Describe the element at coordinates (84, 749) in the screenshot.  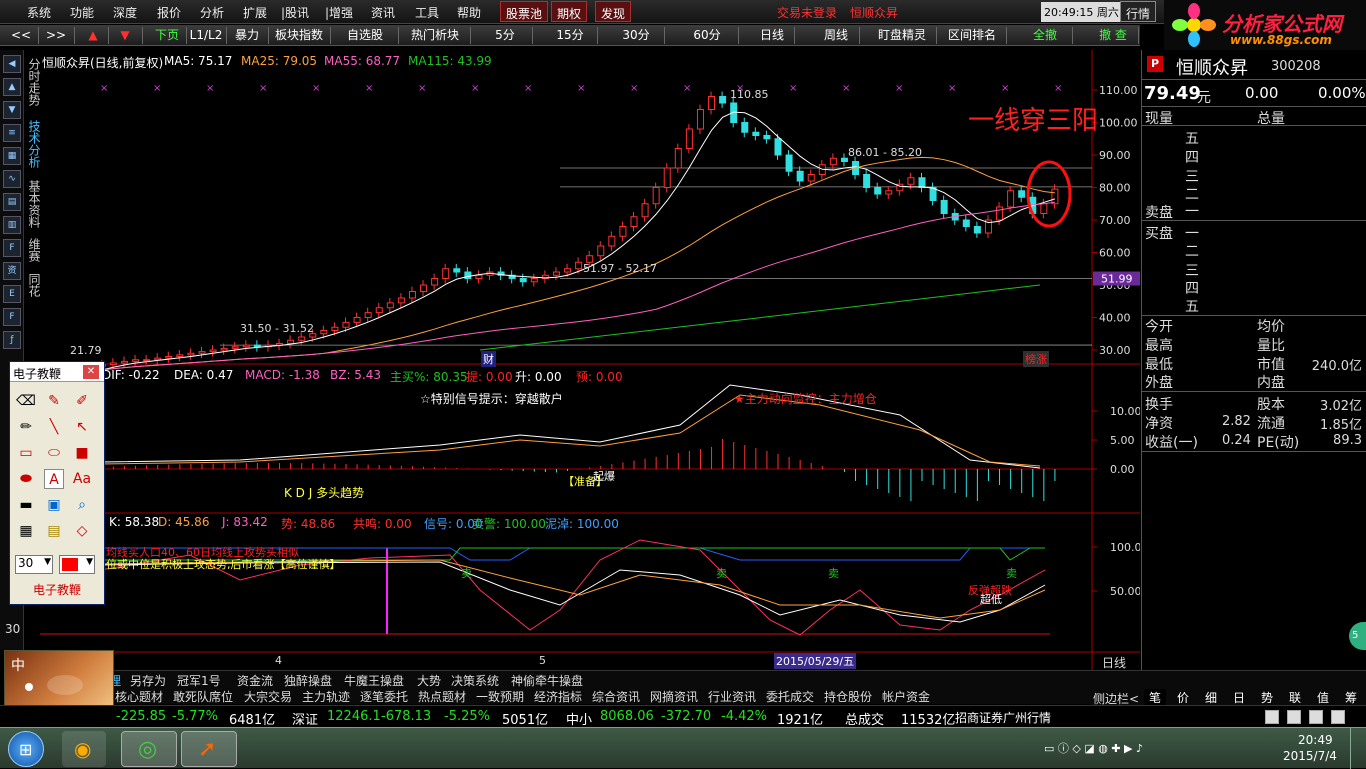
I see `taskbar-app-media: ◉` at that location.